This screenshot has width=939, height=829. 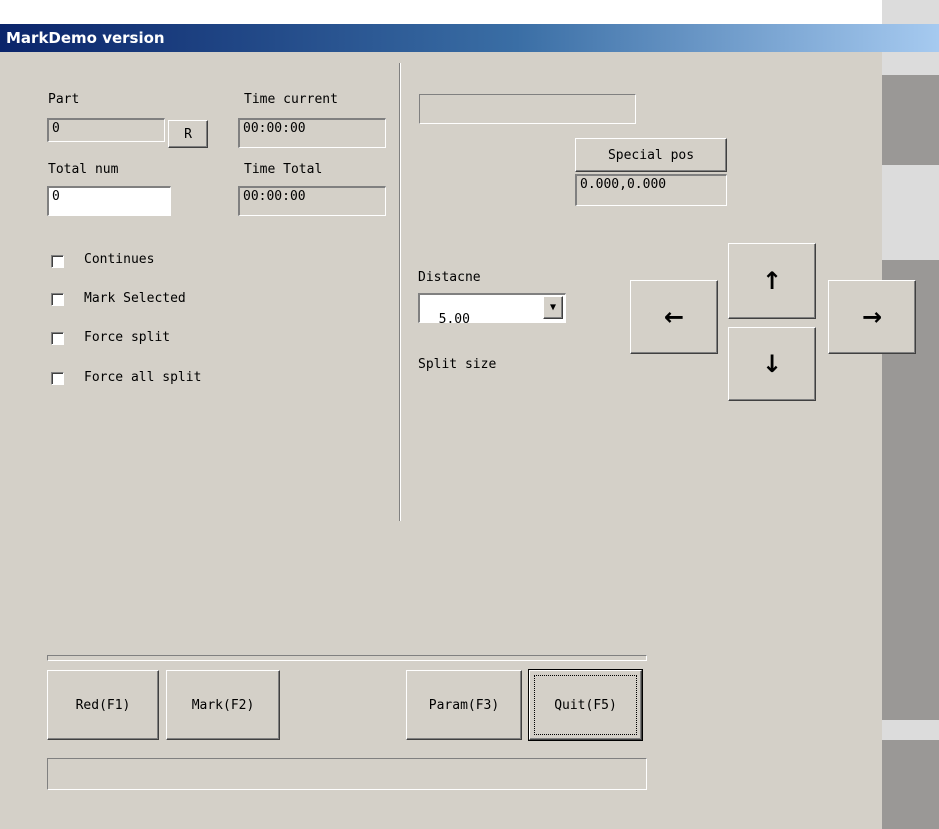 I want to click on total-num-label: Total num, so click(x=83, y=169).